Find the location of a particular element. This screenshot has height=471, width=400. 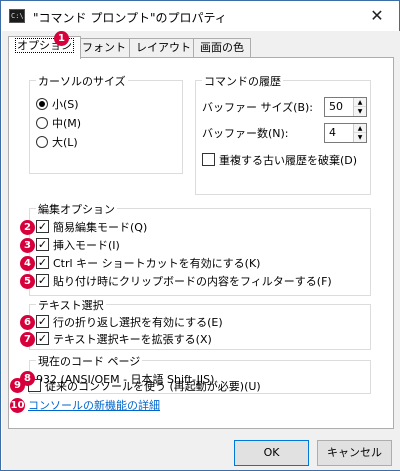

line-wrap-selection-label: 行の折り返し選択を有効にする(E) is located at coordinates (138, 322).